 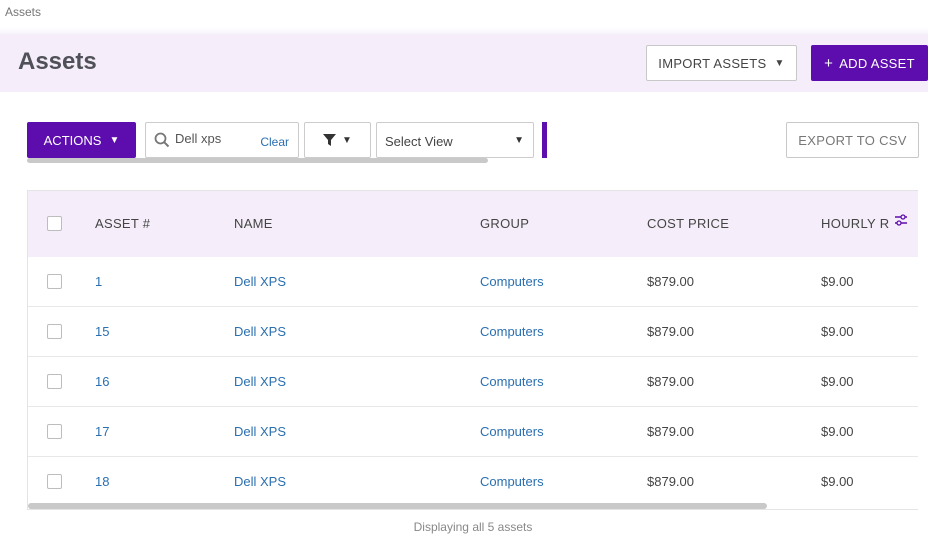 I want to click on import-assets-button: IMPORT ASSETS ▼, so click(x=721, y=63).